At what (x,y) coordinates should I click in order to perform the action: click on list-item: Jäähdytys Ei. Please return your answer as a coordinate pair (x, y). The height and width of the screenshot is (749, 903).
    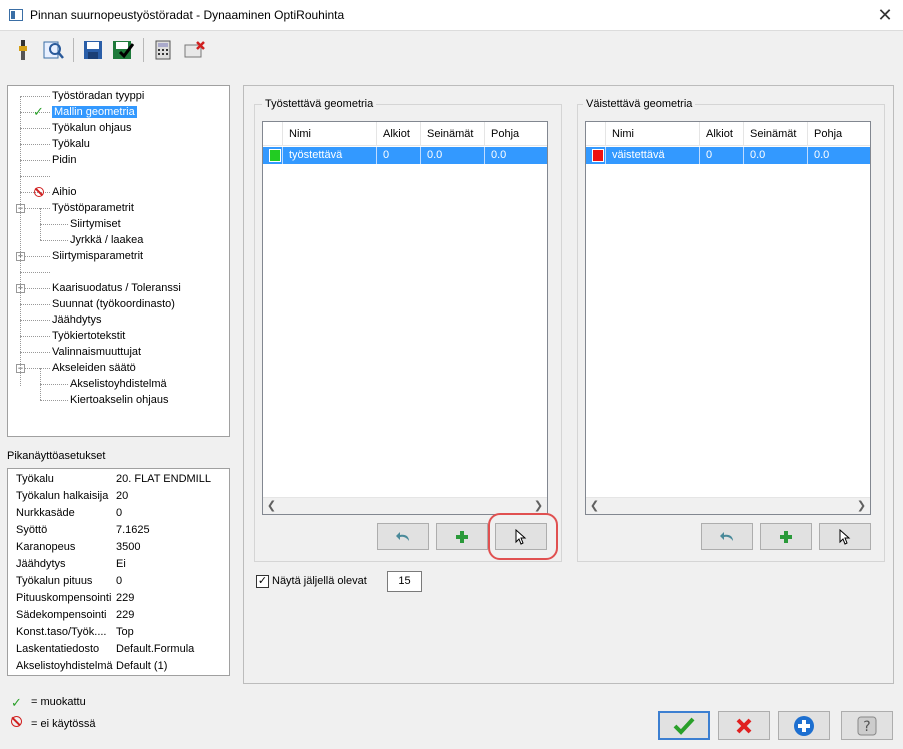
    Looking at the image, I should click on (118, 564).